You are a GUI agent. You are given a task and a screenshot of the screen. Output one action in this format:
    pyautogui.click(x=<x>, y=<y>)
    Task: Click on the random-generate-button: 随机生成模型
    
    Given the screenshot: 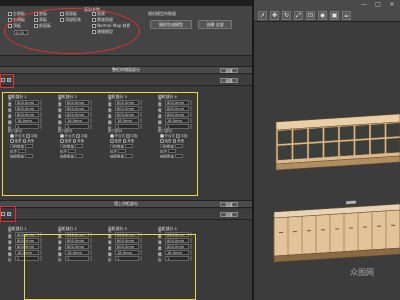 What is the action you would take?
    pyautogui.click(x=171, y=24)
    